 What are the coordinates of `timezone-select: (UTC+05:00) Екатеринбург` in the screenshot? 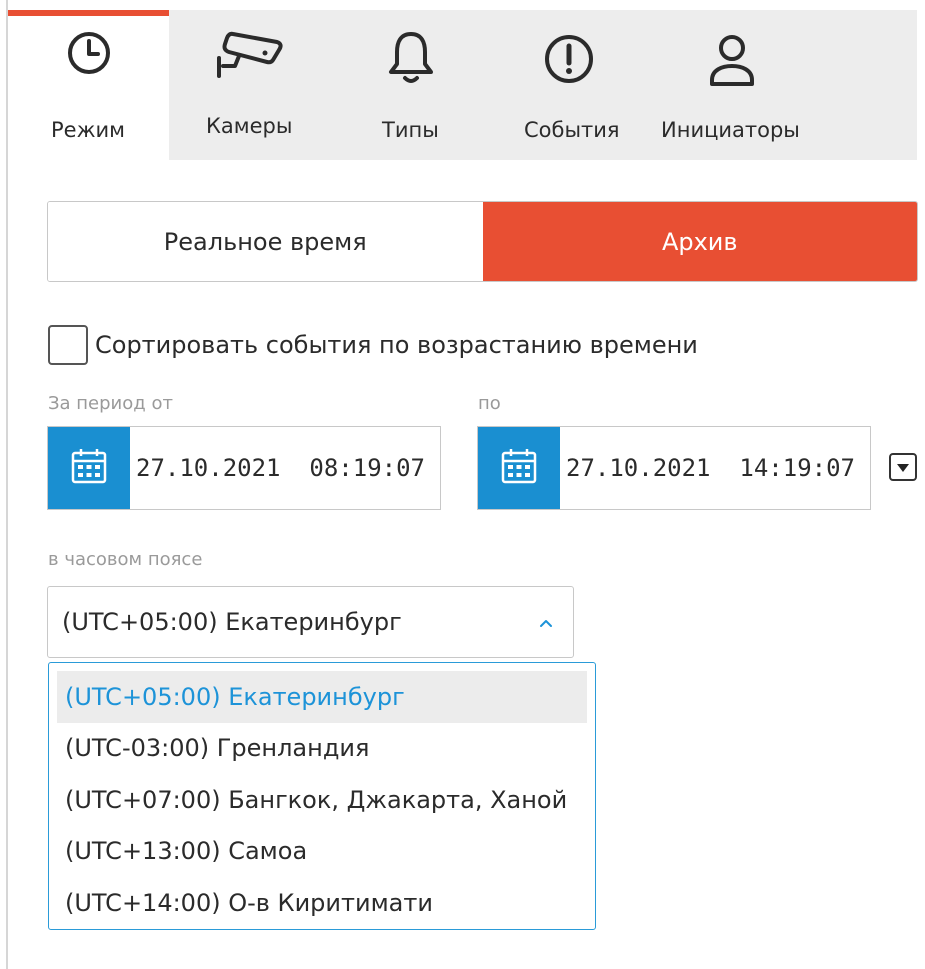 It's located at (310, 622).